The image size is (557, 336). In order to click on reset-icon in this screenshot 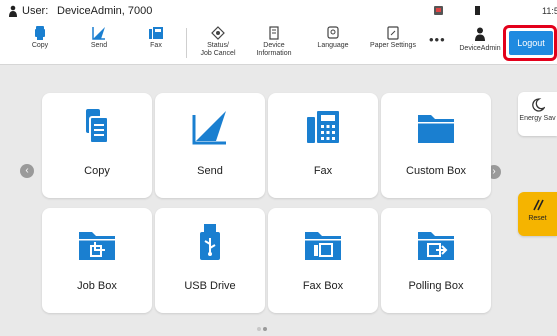, I will do `click(538, 205)`.